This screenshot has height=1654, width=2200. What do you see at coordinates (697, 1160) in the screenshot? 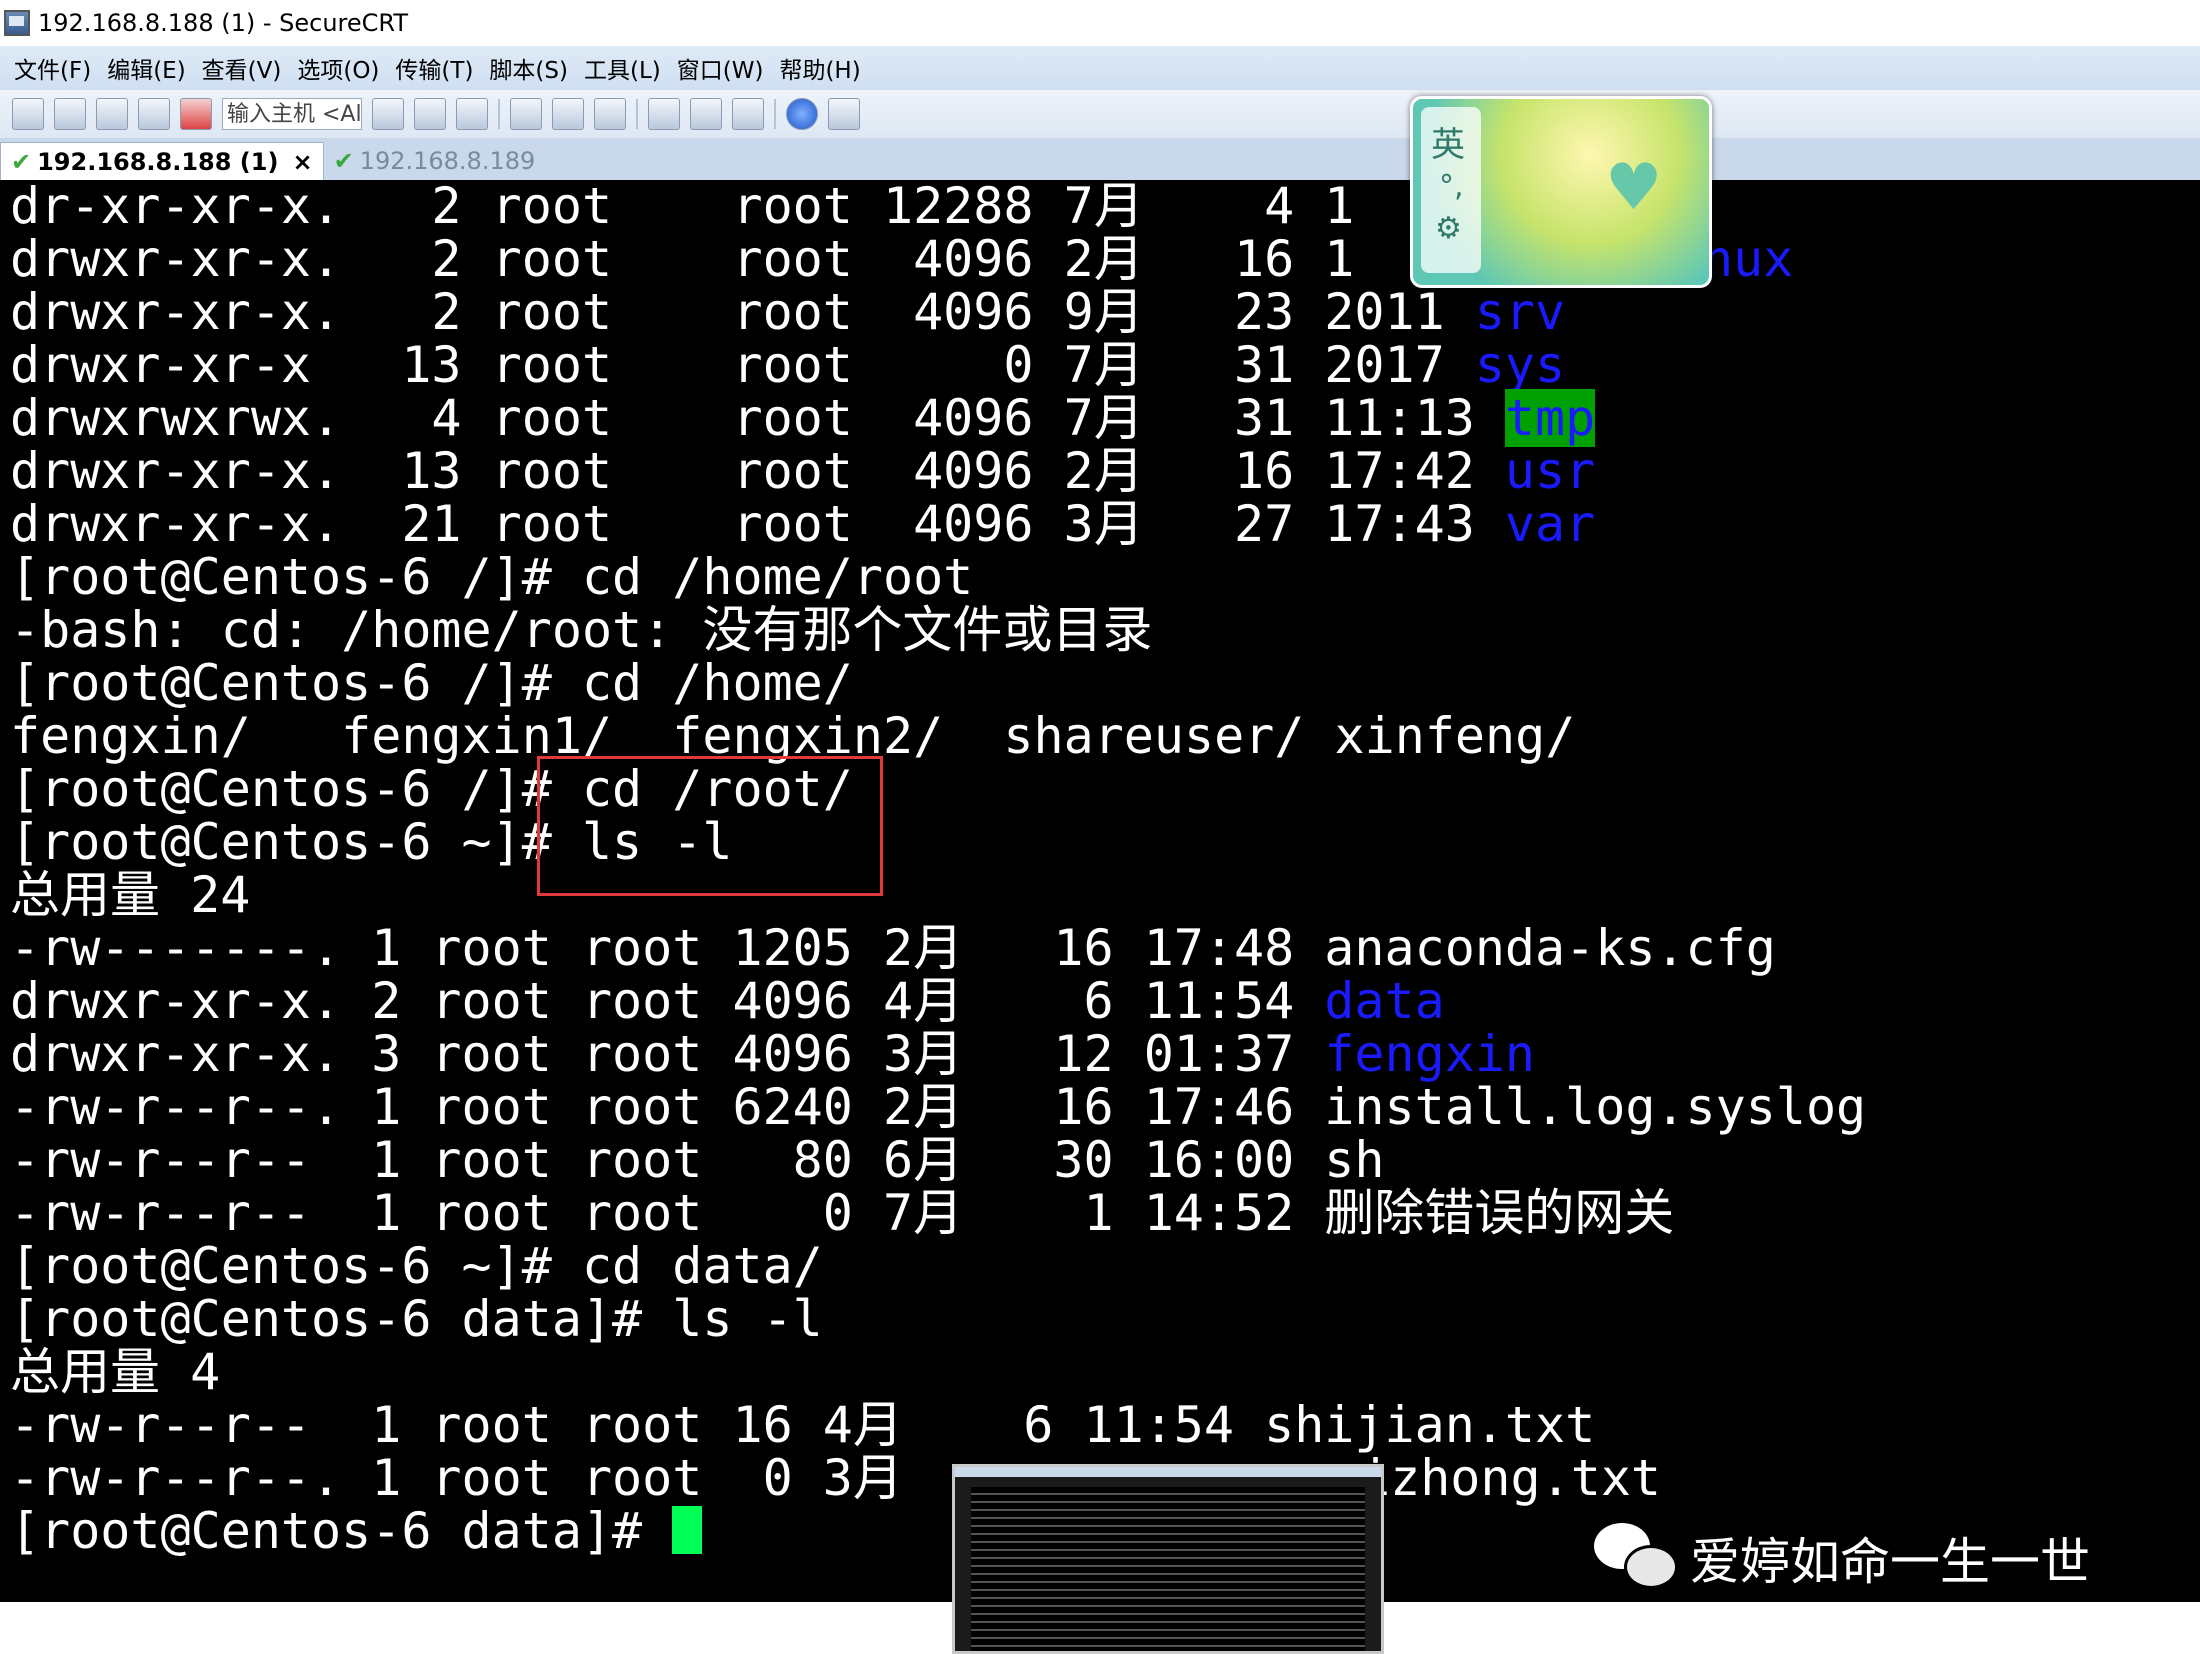
I see `terminal-line: -rw-r--r-- 1 root root 80 6月 30 16:00 sh` at bounding box center [697, 1160].